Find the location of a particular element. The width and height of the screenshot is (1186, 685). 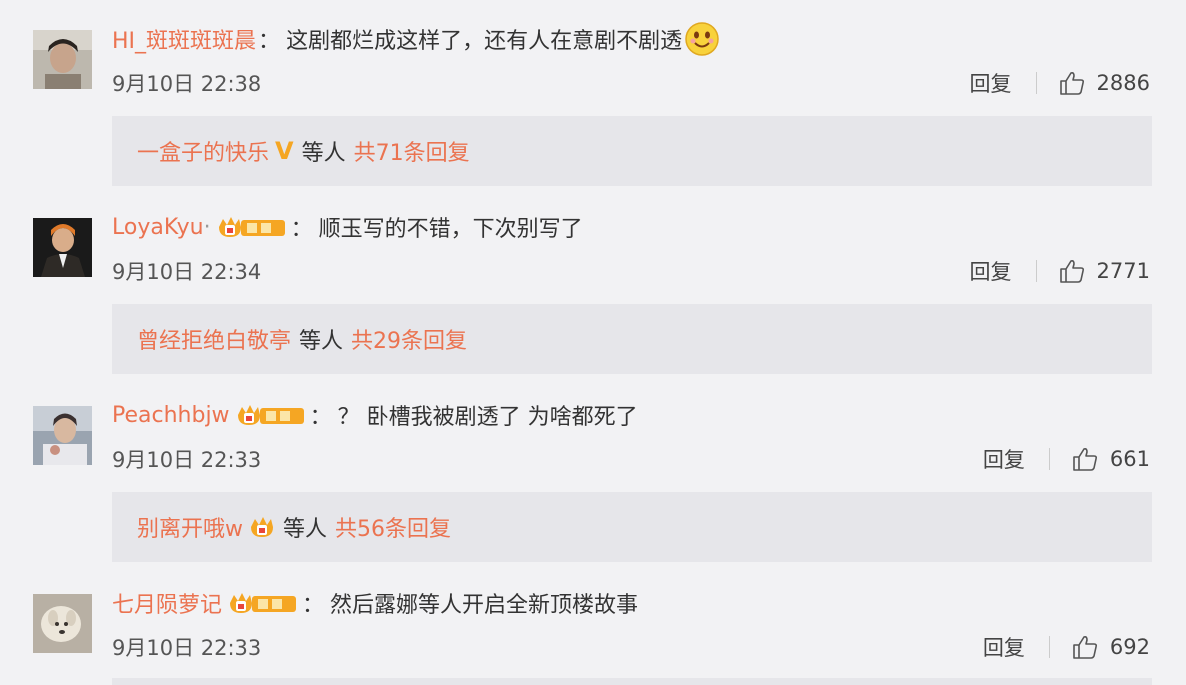

comment-line: Peachhbjw ： ？ 卧槽我被剧透了 为啥都死了 is located at coordinates (375, 415).